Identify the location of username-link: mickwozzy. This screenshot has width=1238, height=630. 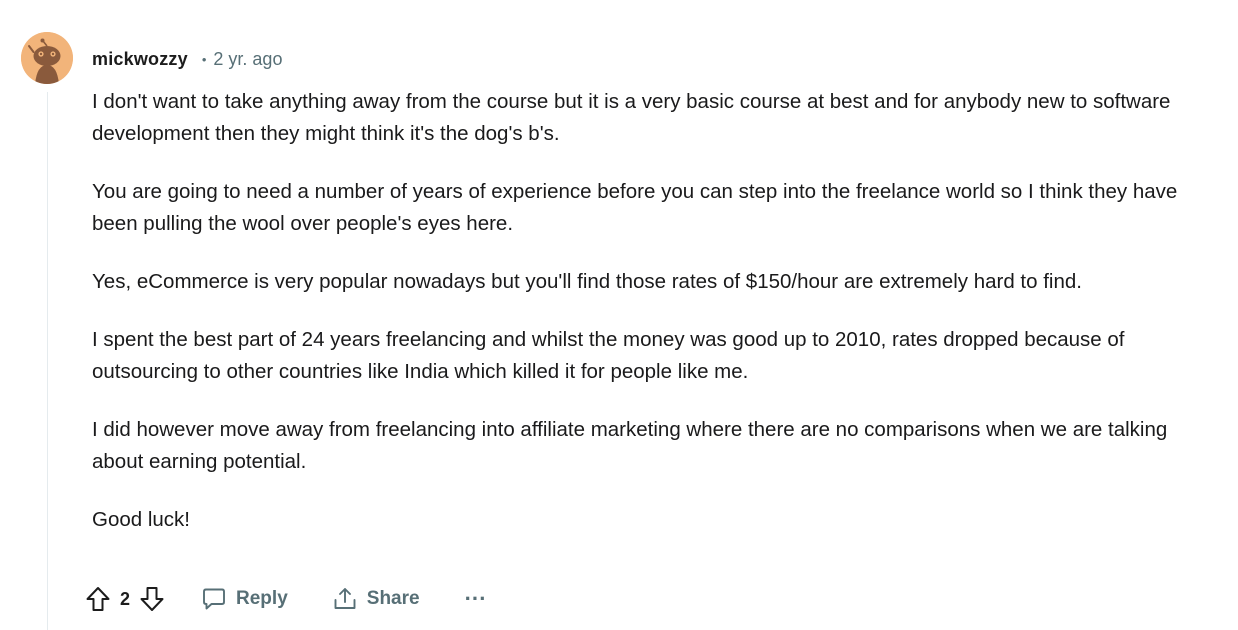
(140, 59).